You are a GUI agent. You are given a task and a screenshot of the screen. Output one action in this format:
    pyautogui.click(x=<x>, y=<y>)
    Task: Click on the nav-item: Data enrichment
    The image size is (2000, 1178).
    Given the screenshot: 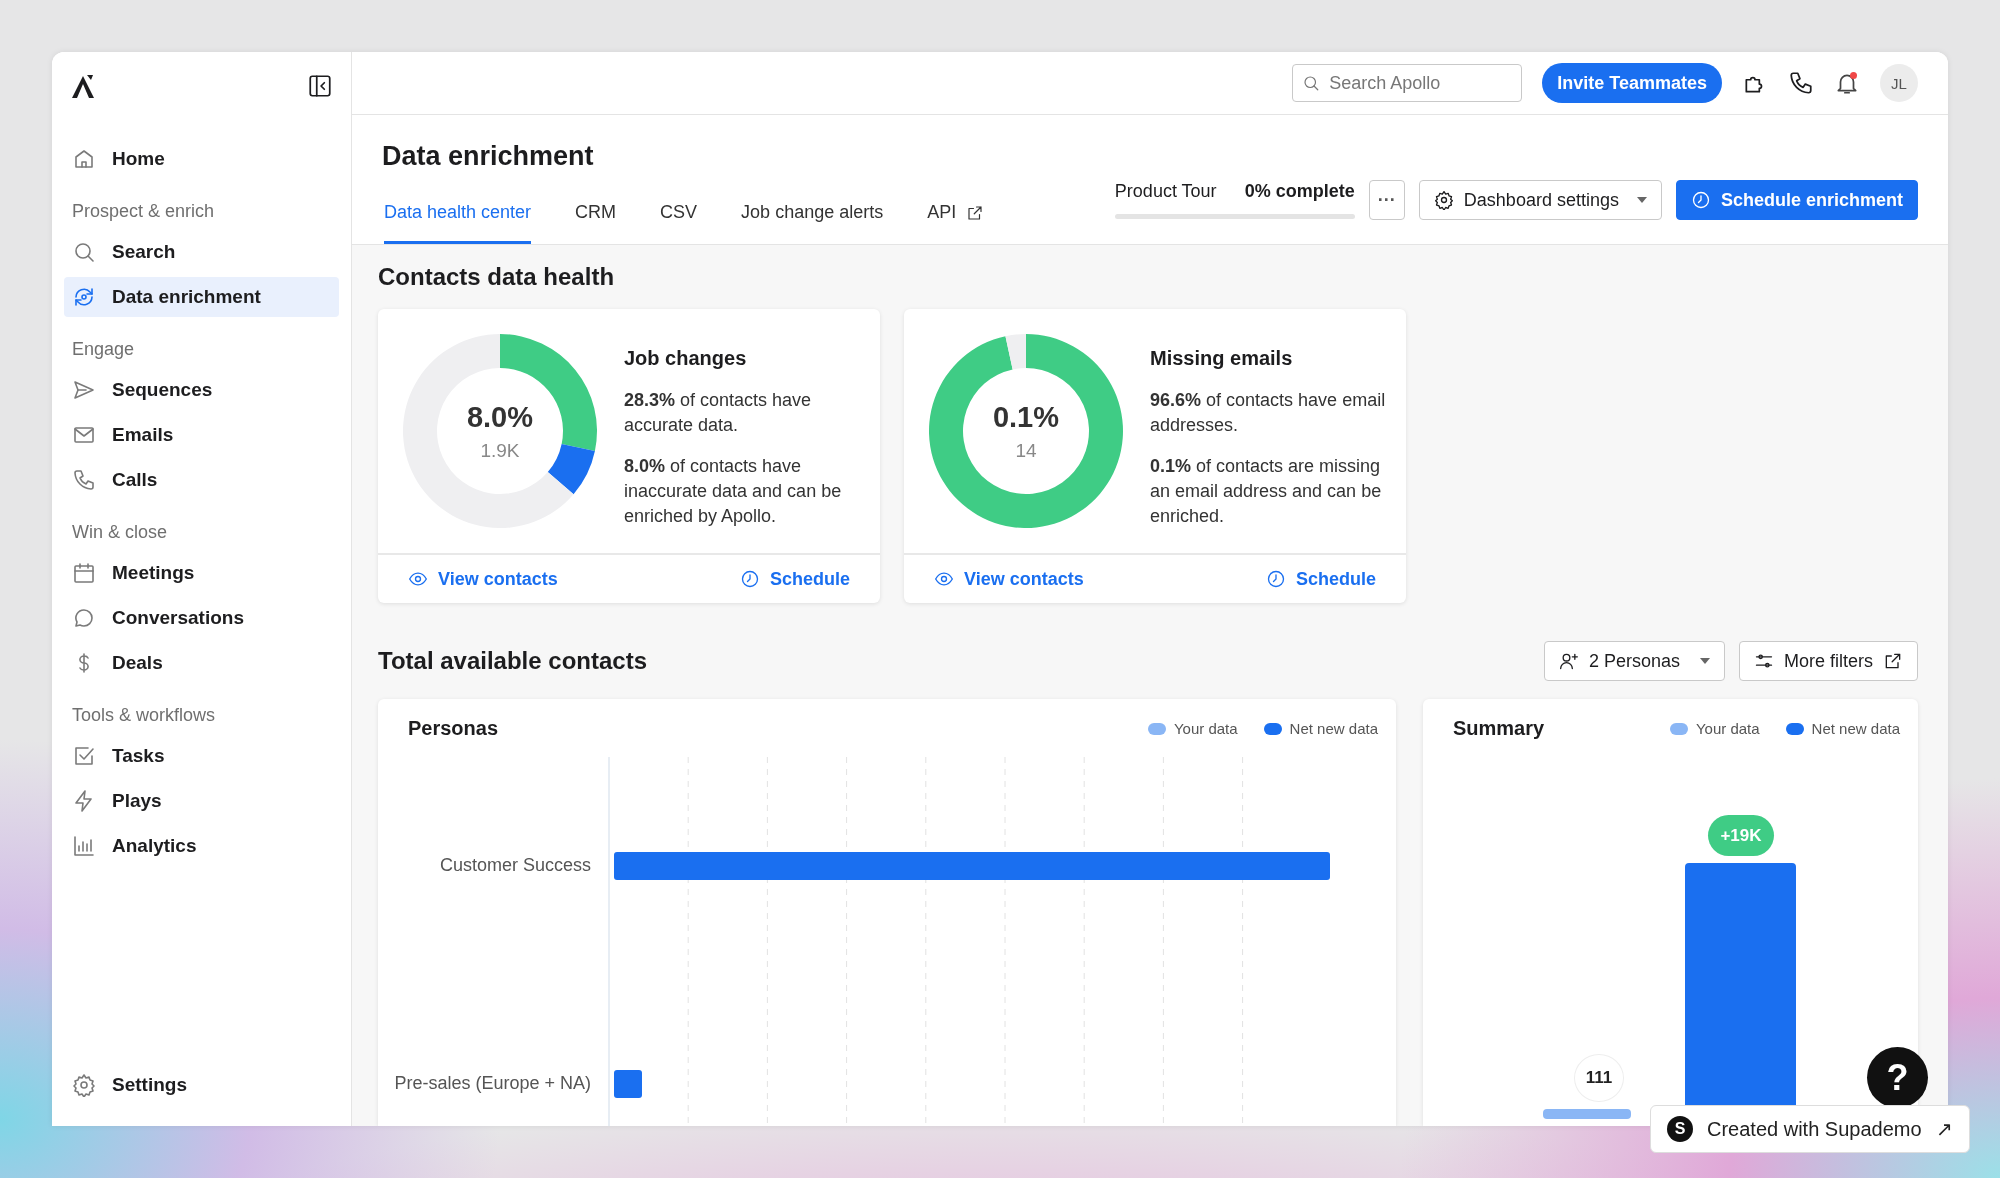 What is the action you would take?
    pyautogui.click(x=201, y=297)
    